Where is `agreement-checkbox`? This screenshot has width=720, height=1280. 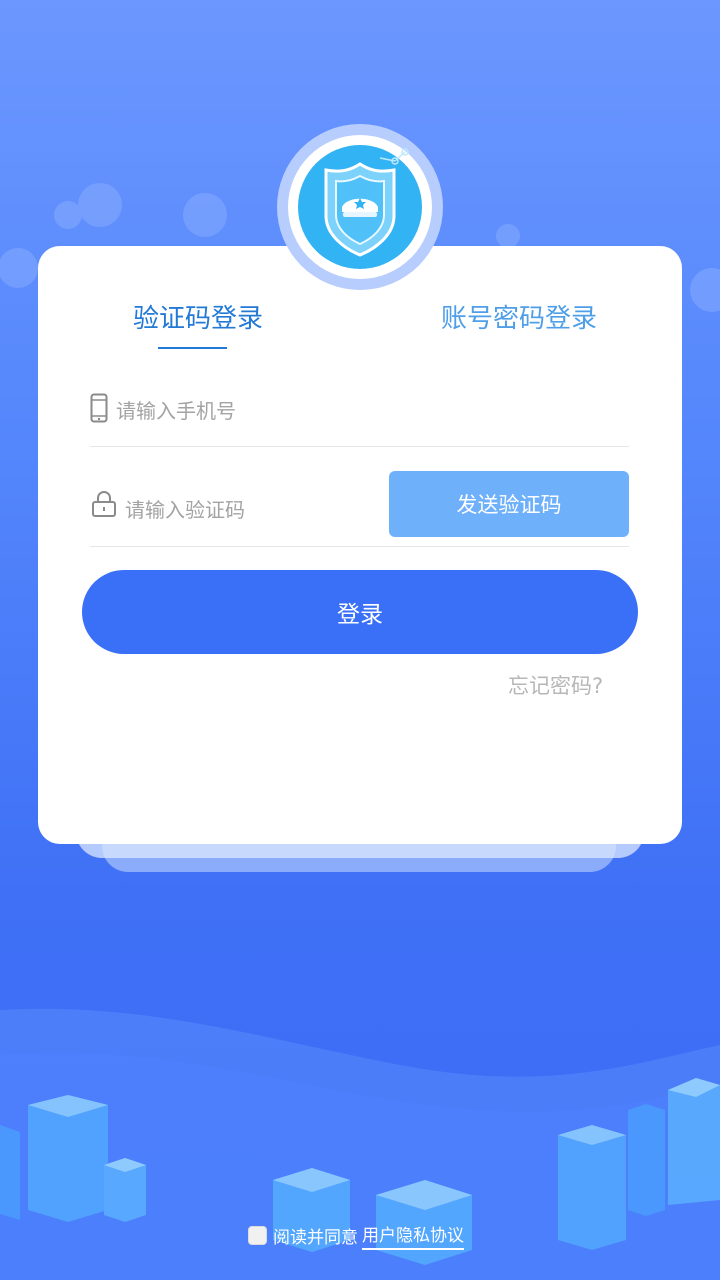
agreement-checkbox is located at coordinates (257, 1235).